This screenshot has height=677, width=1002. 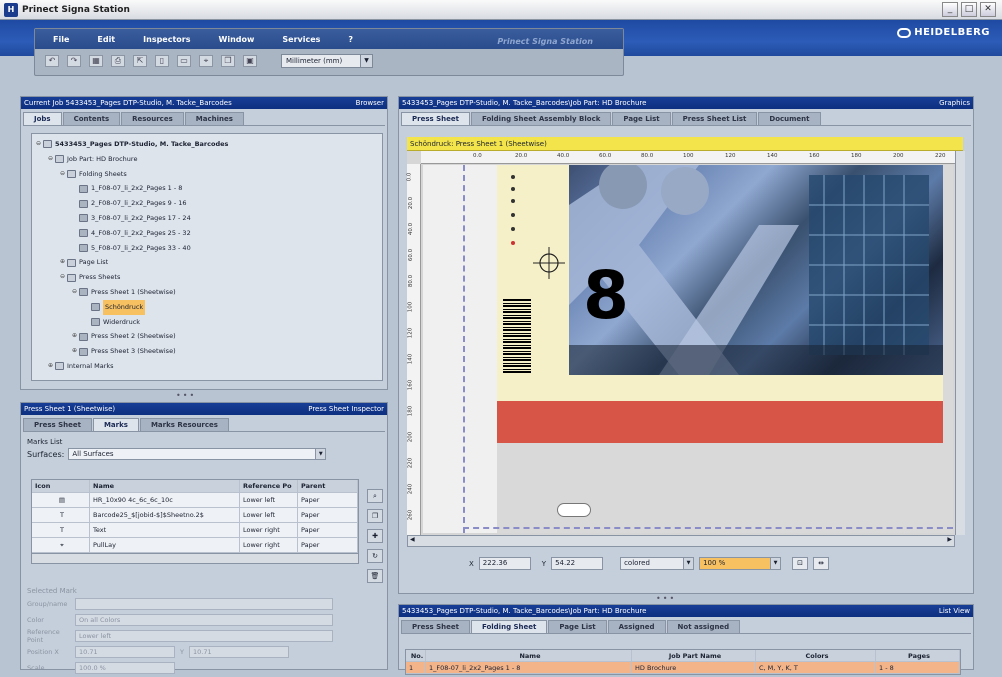 What do you see at coordinates (207, 174) in the screenshot?
I see `tree-node: ⊖ Folding Sheets` at bounding box center [207, 174].